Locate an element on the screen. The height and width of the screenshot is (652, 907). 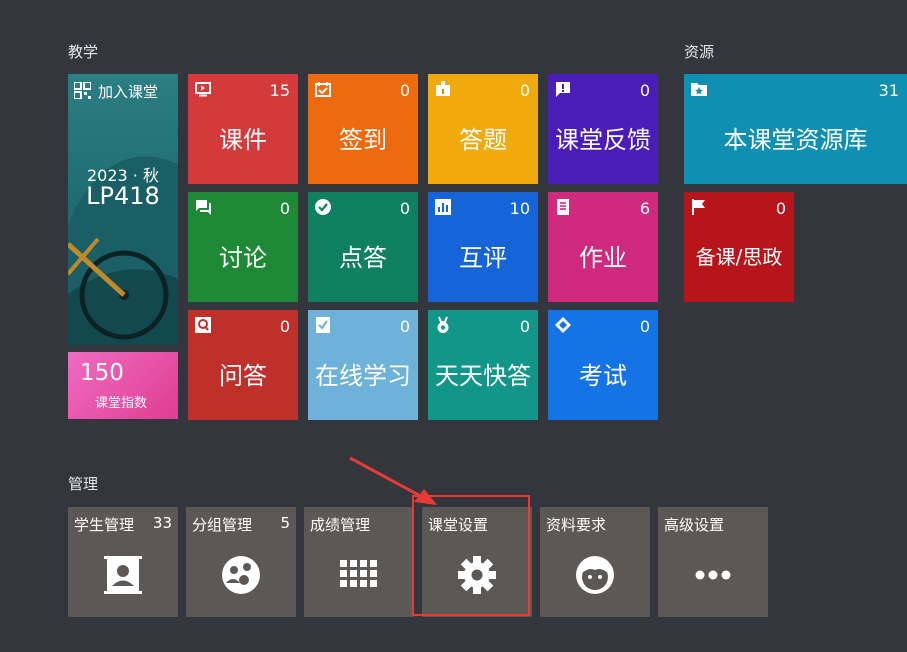
section-resources-label: 资源 is located at coordinates (699, 52).